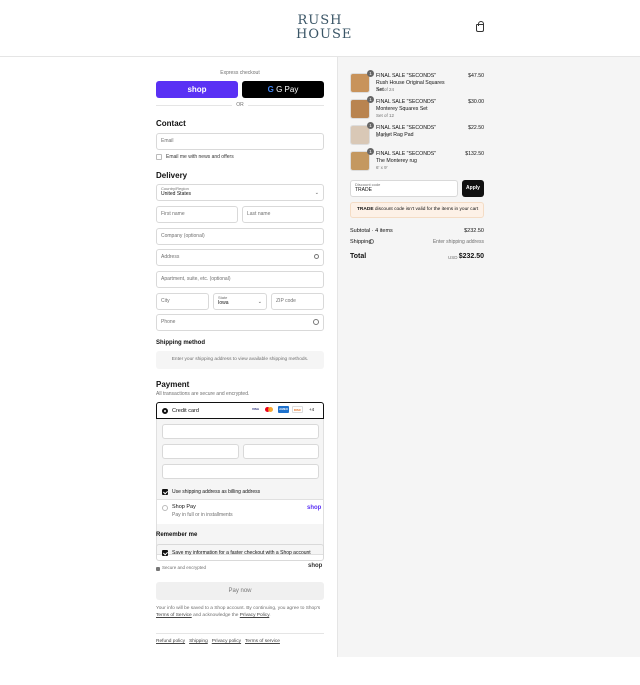 The image size is (640, 685). Describe the element at coordinates (184, 507) in the screenshot. I see `shop-pay-label: Shop Pay` at that location.